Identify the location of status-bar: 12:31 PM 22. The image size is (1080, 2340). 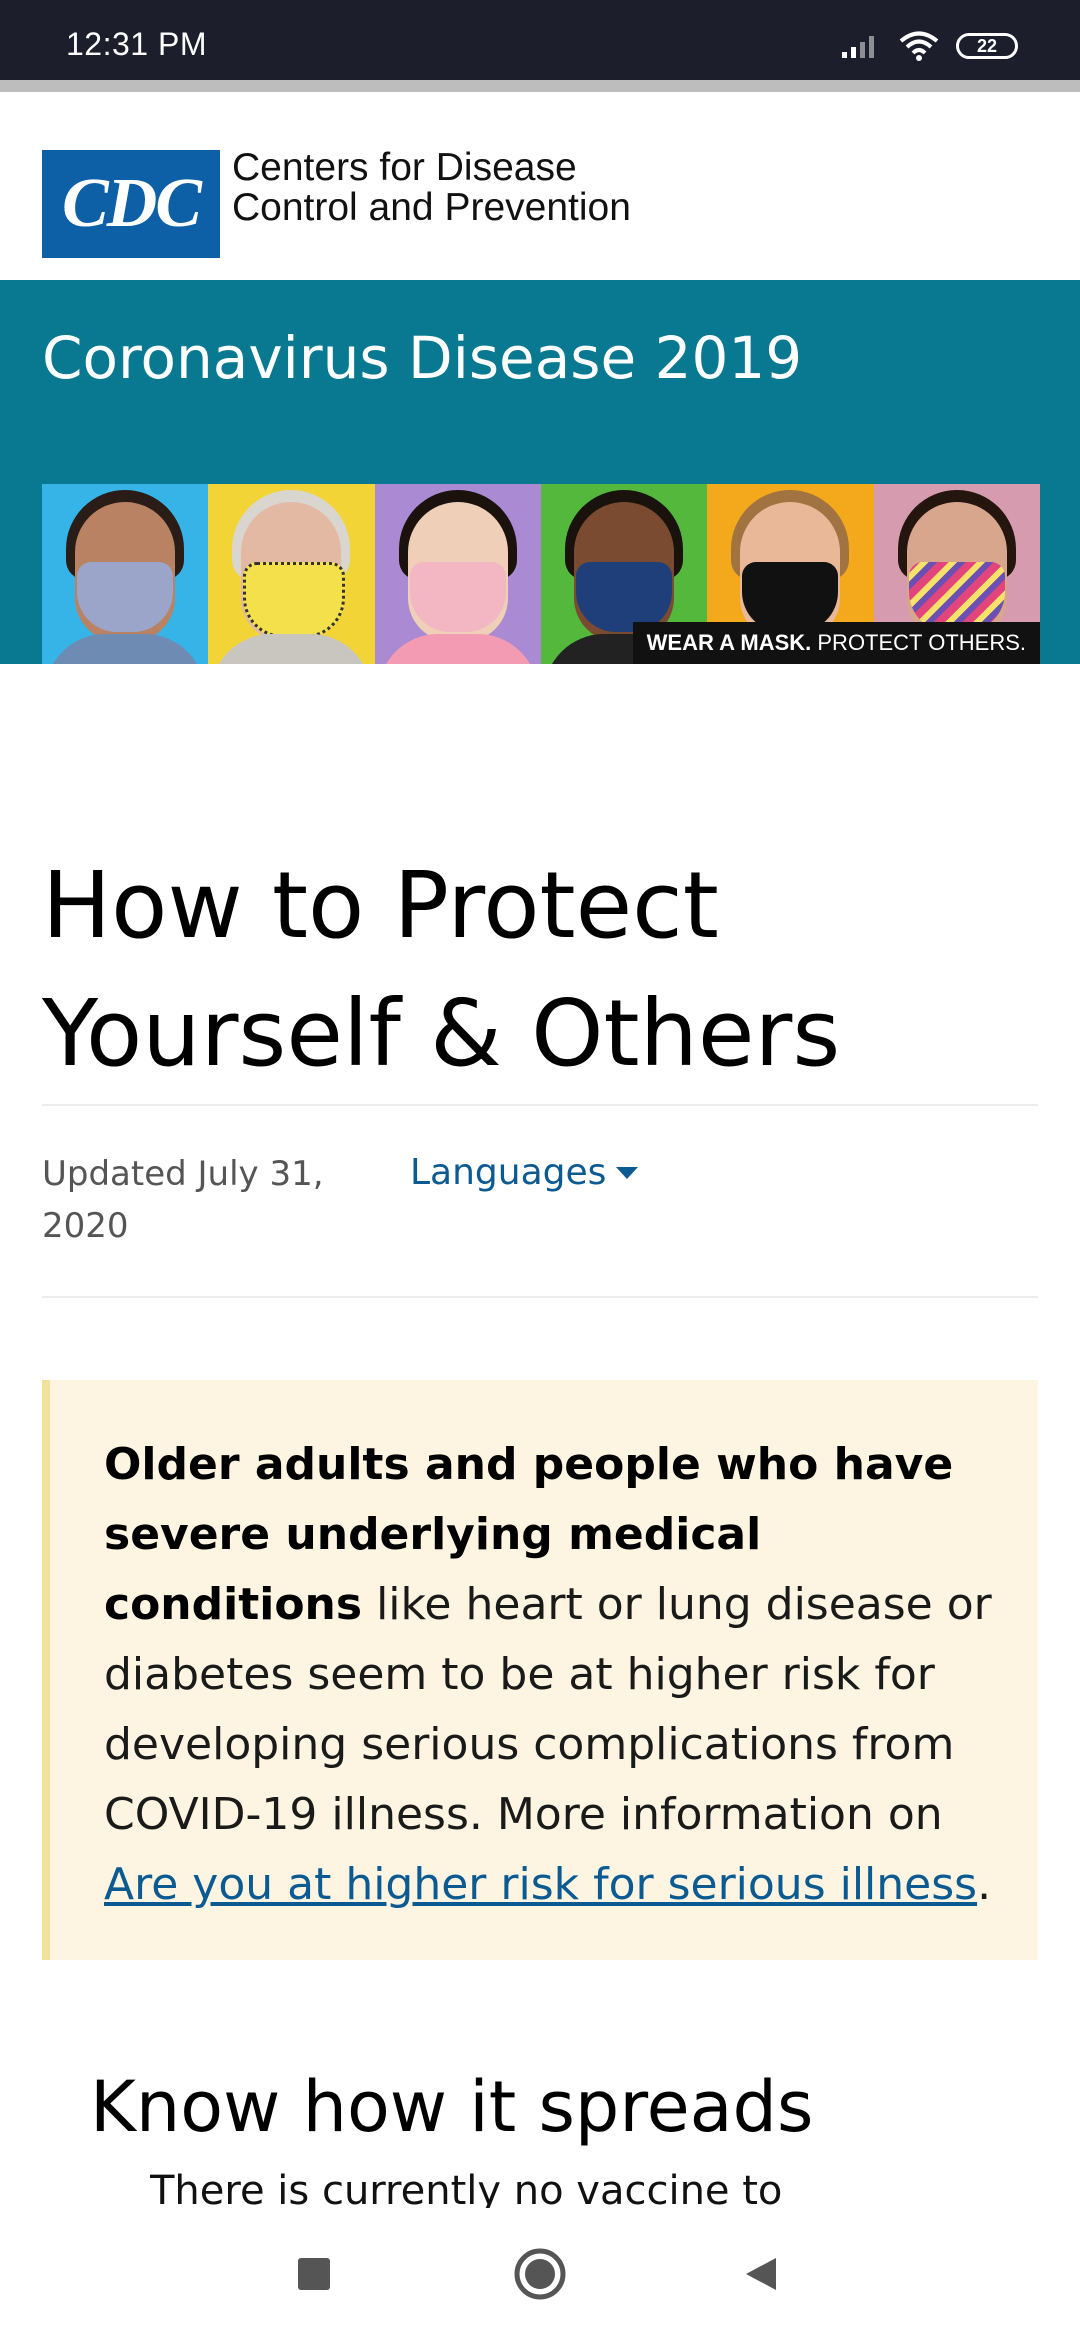
(540, 40).